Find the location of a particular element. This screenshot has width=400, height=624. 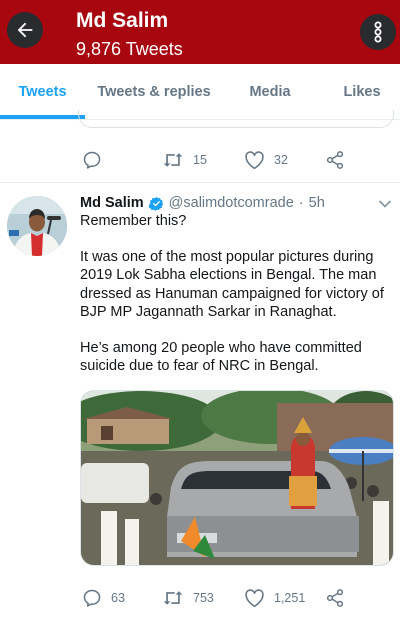

reply-button: 63 is located at coordinates (103, 598).